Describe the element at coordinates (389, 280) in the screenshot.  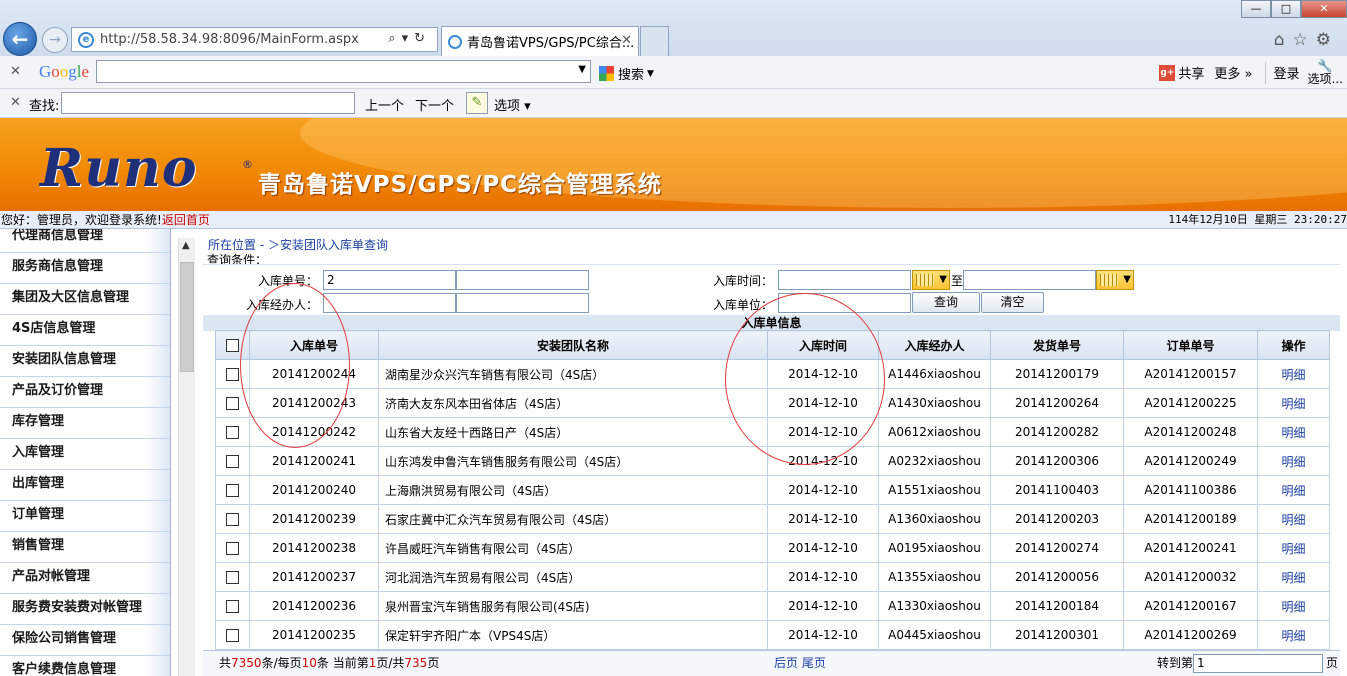
I see `order-no-input: 2` at that location.